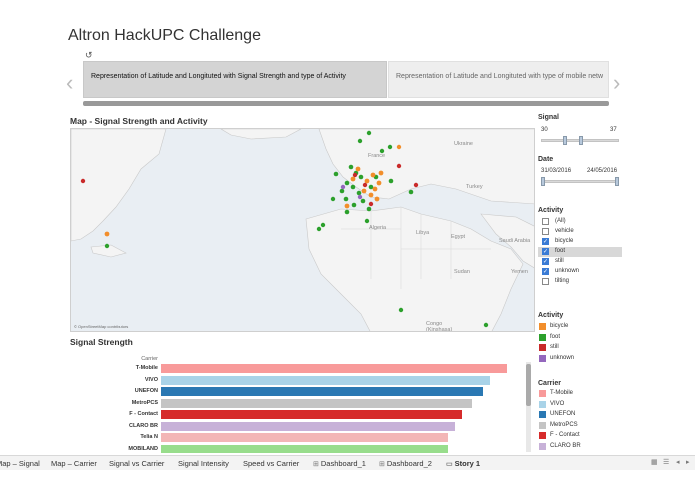 This screenshot has width=695, height=494. Describe the element at coordinates (602, 171) in the screenshot. I see `date-end-value: 24/05/2016` at that location.